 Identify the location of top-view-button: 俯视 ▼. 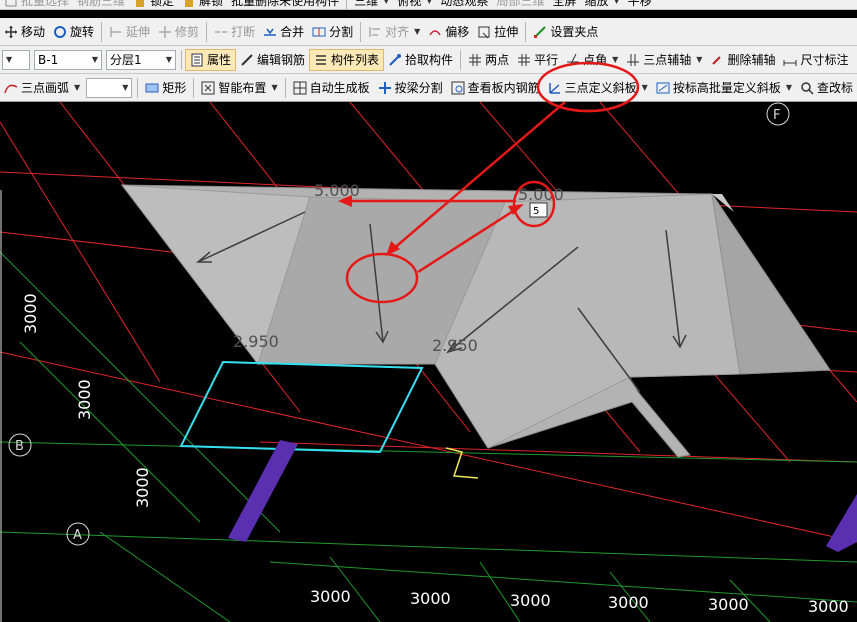
(414, 4).